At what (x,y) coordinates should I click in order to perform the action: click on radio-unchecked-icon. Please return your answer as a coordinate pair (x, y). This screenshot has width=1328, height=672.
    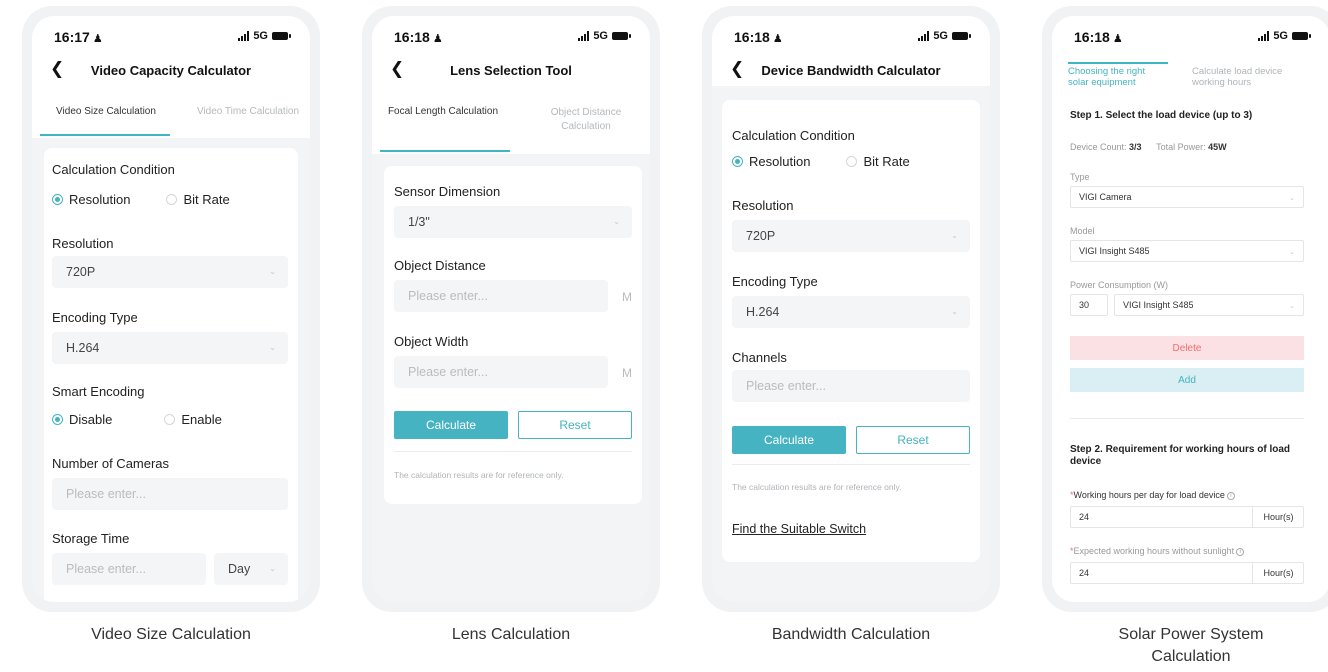
    Looking at the image, I should click on (170, 419).